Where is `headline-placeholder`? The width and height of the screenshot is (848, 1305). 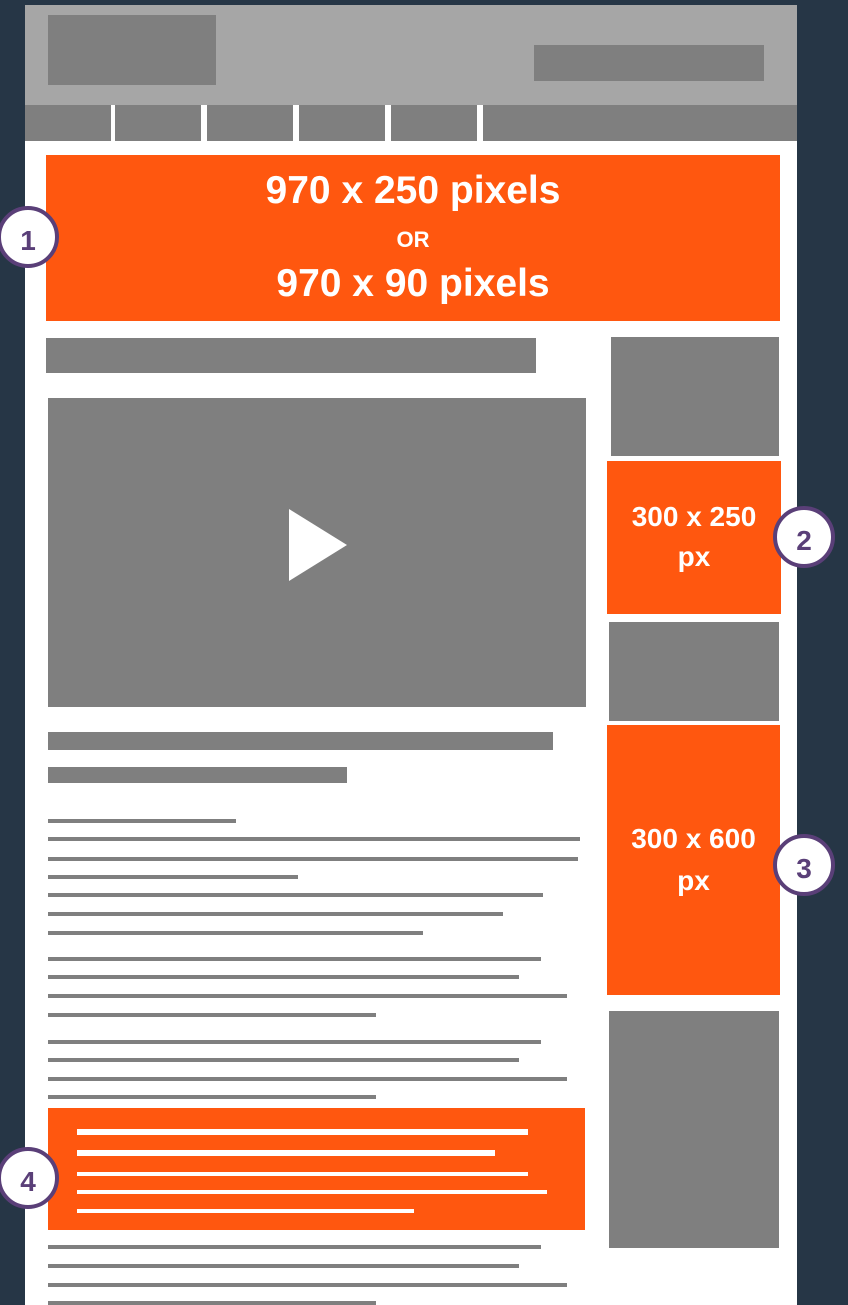 headline-placeholder is located at coordinates (291, 355).